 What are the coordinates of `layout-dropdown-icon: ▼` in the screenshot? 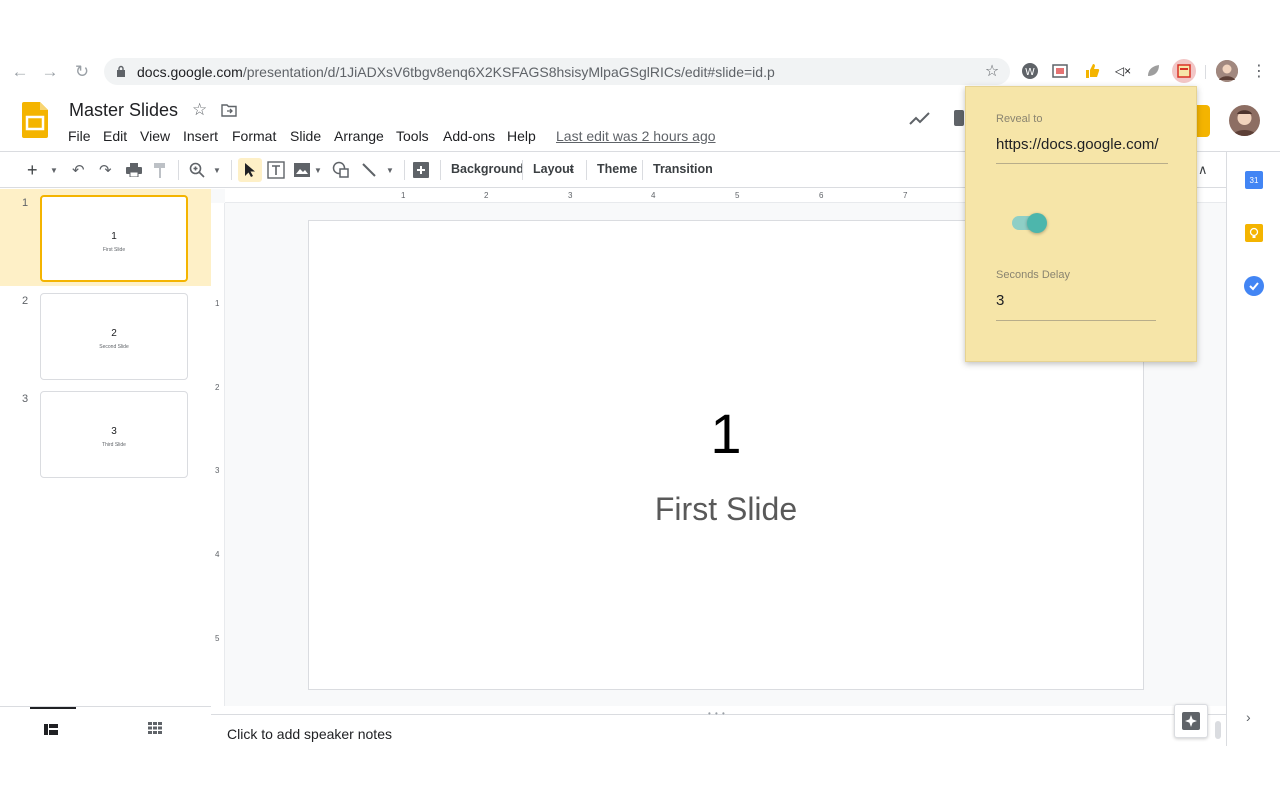 It's located at (571, 171).